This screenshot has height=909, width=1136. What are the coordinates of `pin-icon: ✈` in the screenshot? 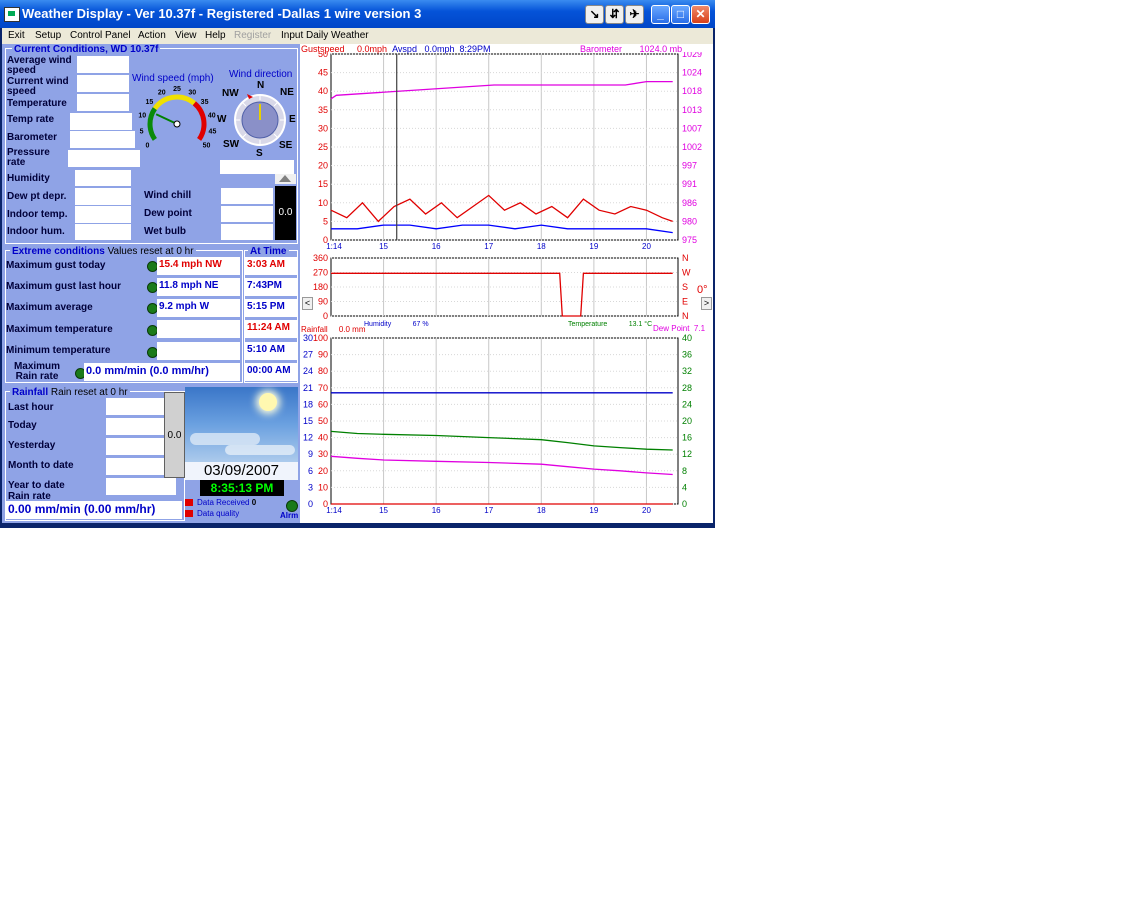 It's located at (634, 14).